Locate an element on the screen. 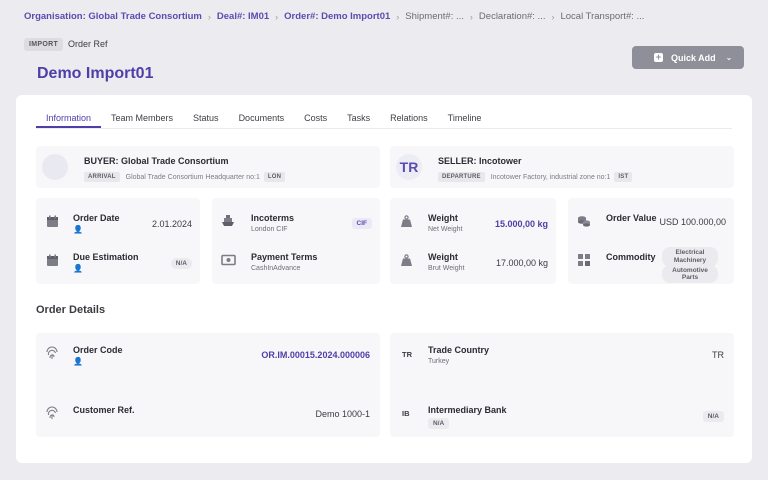 The height and width of the screenshot is (480, 768). net-weight-value: 15.000,00 kg is located at coordinates (521, 224).